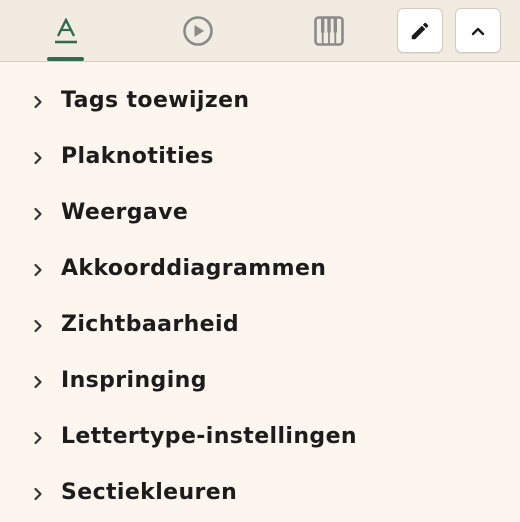 The image size is (520, 522). I want to click on collapse-button, so click(478, 30).